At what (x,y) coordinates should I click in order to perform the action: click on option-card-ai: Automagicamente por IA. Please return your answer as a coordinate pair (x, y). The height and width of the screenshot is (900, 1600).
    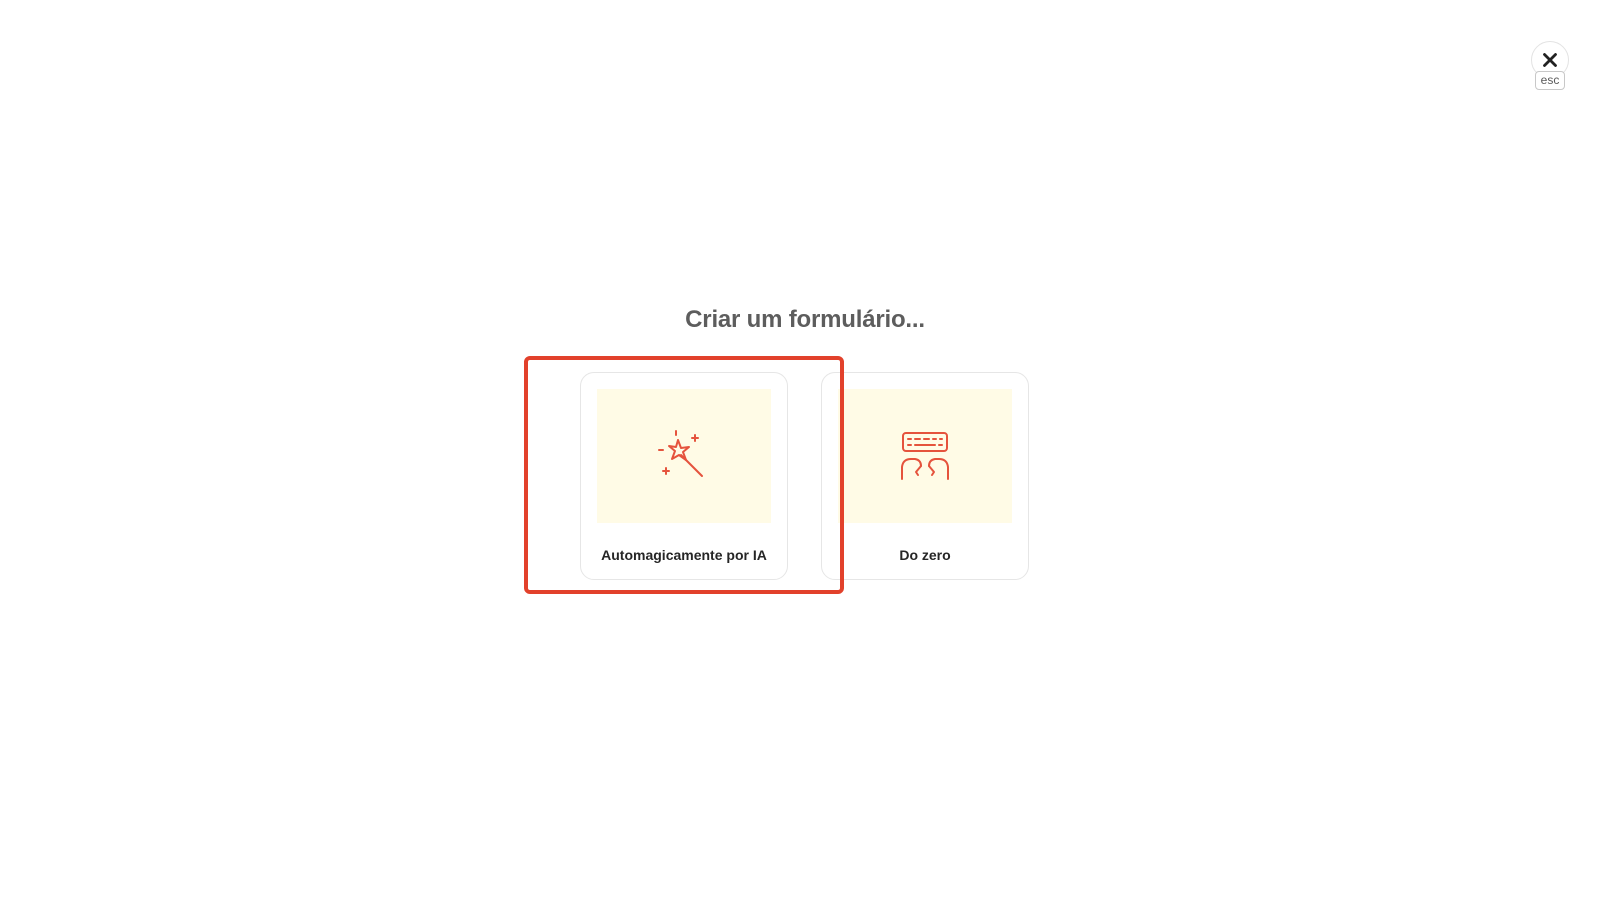
    Looking at the image, I should click on (684, 476).